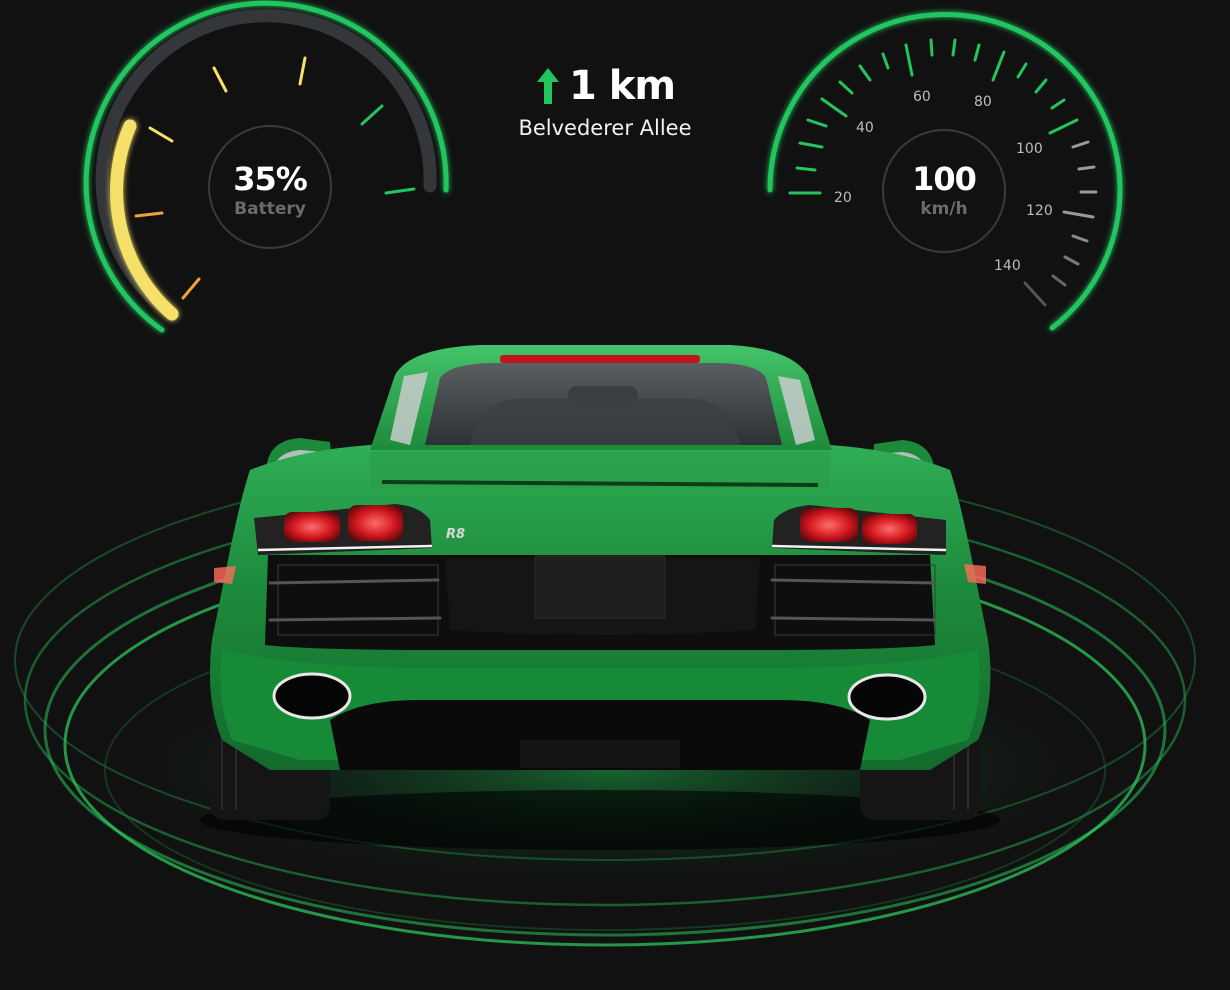  Describe the element at coordinates (983, 102) in the screenshot. I see `speed-scale-label: 80` at that location.